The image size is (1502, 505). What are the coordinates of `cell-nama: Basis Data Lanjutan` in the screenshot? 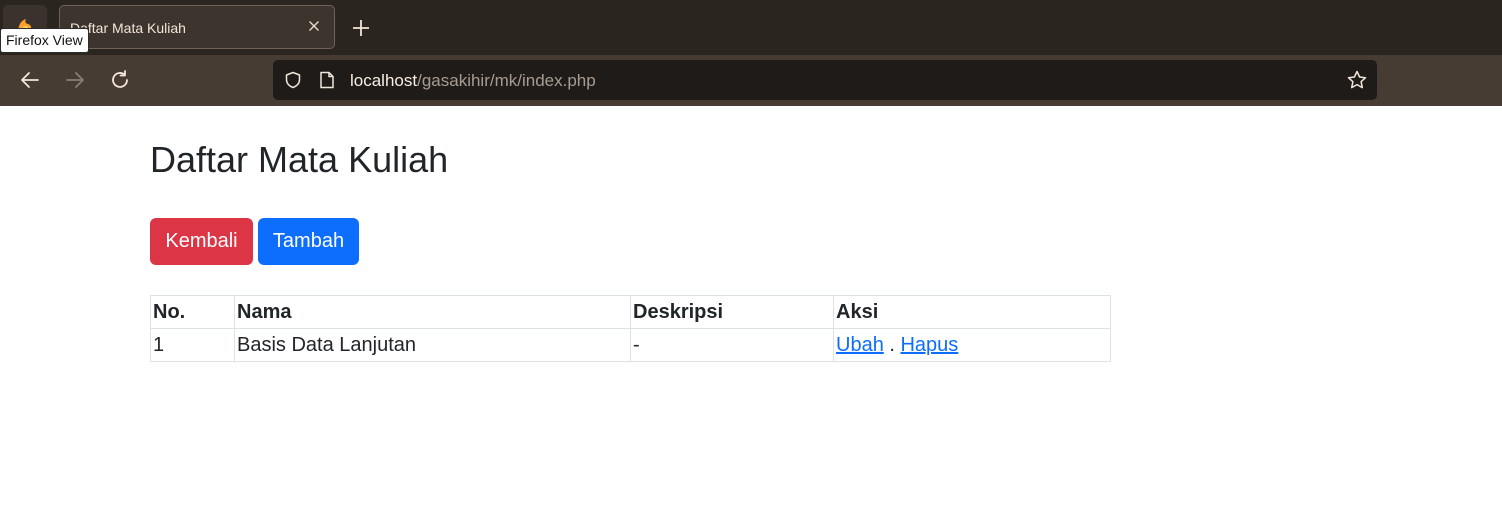 It's located at (432, 345).